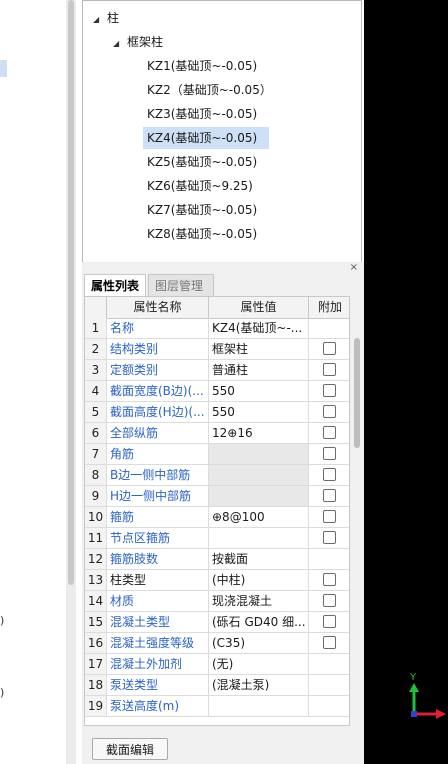 The height and width of the screenshot is (764, 448). Describe the element at coordinates (130, 749) in the screenshot. I see `section-edit-button: 截面编辑` at that location.